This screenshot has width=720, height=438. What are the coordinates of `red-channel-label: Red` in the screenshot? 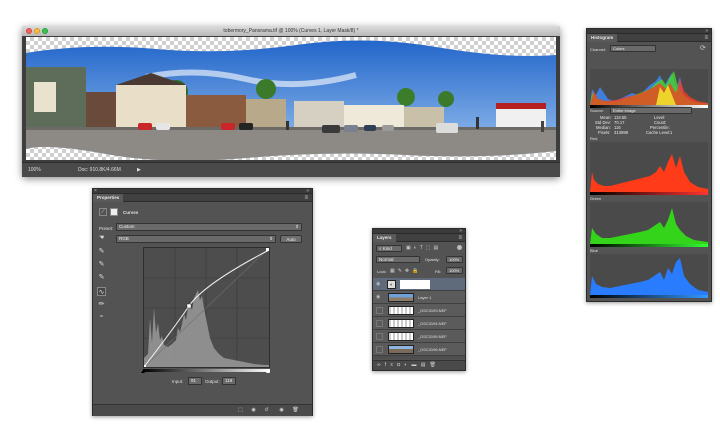 It's located at (594, 138).